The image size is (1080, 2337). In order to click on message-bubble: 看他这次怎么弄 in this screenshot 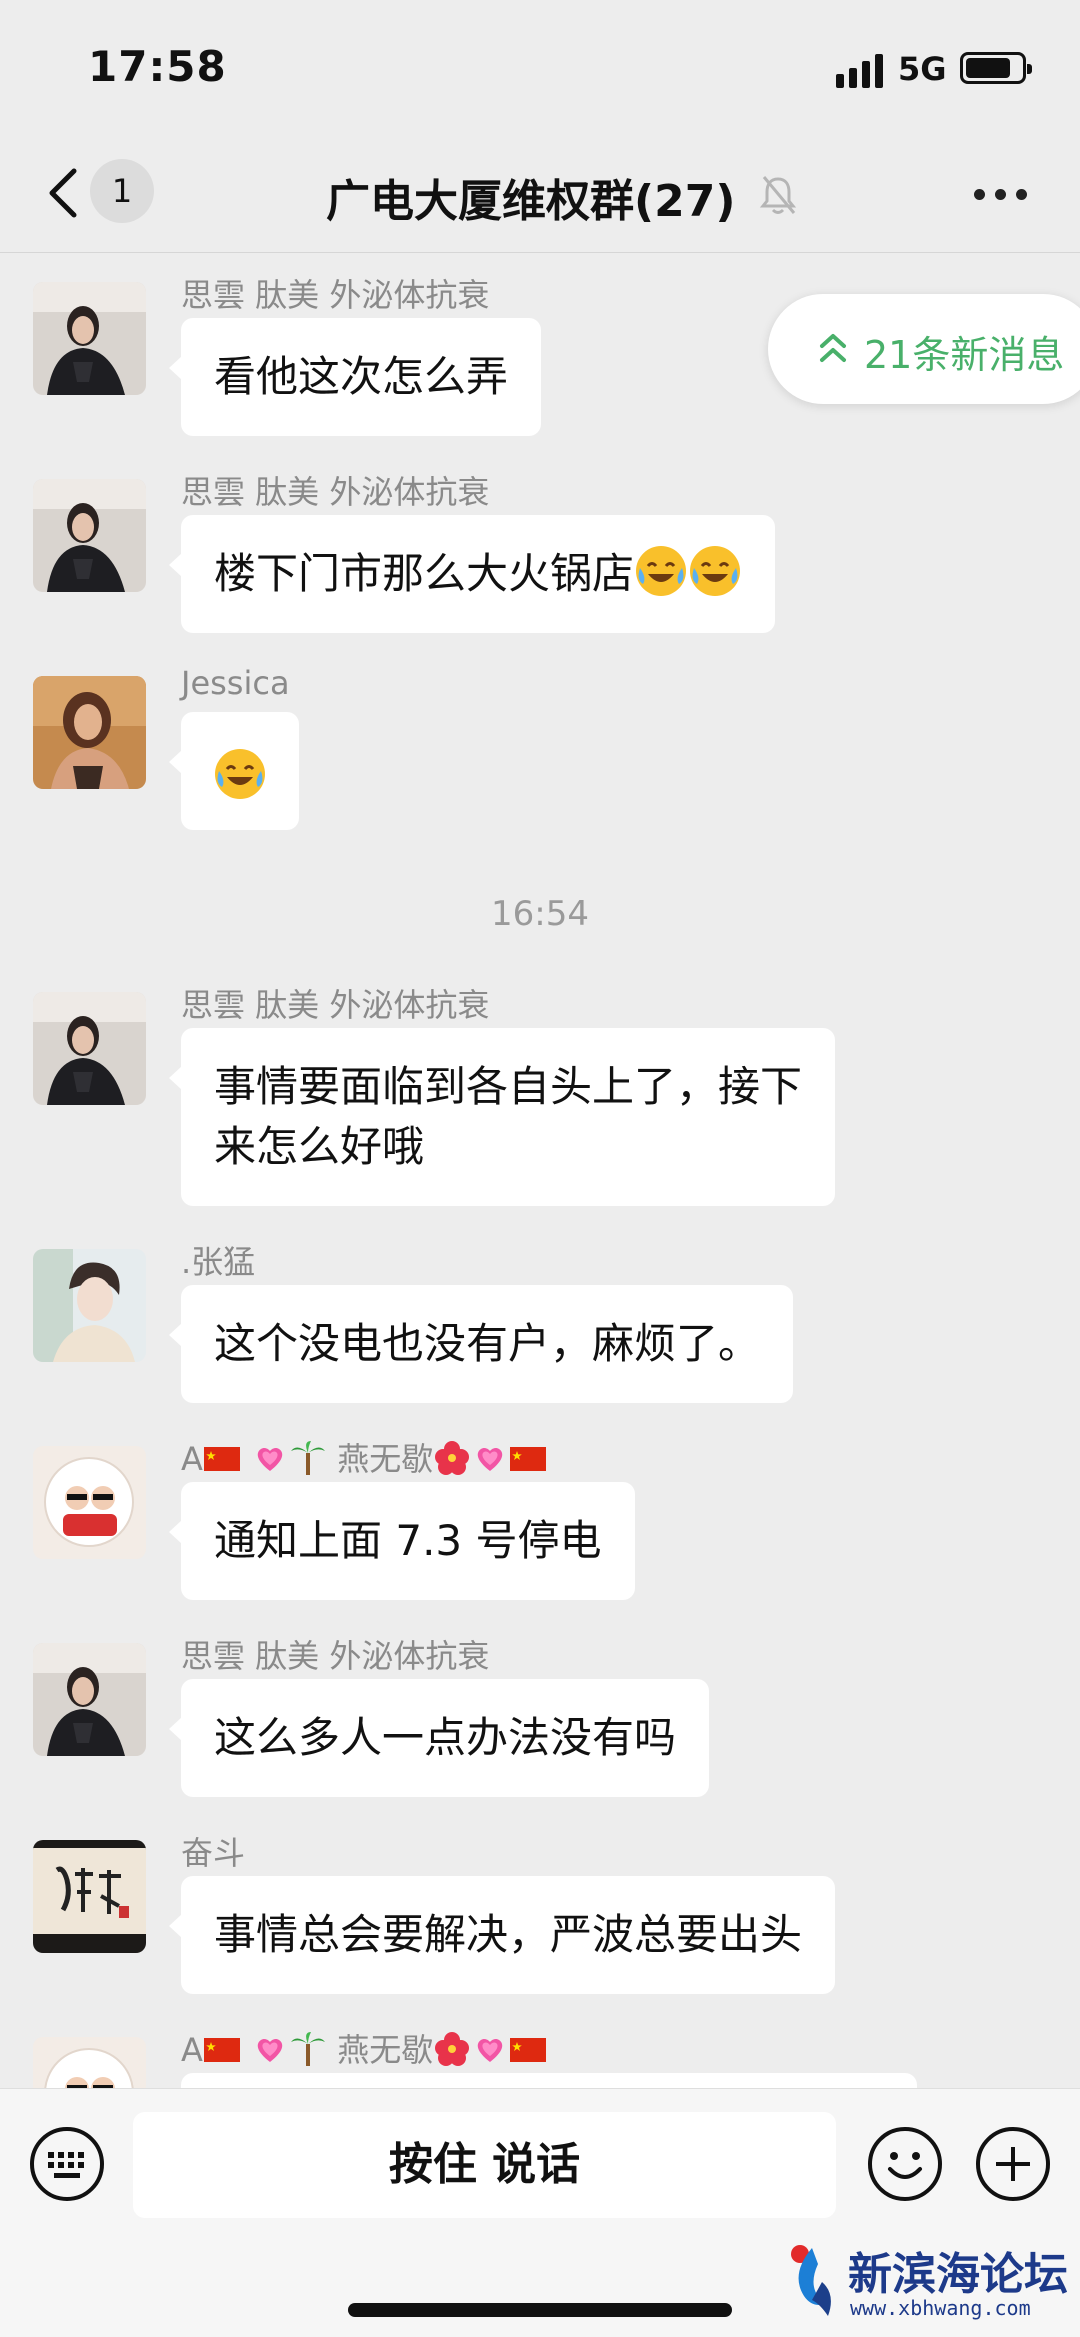, I will do `click(355, 377)`.